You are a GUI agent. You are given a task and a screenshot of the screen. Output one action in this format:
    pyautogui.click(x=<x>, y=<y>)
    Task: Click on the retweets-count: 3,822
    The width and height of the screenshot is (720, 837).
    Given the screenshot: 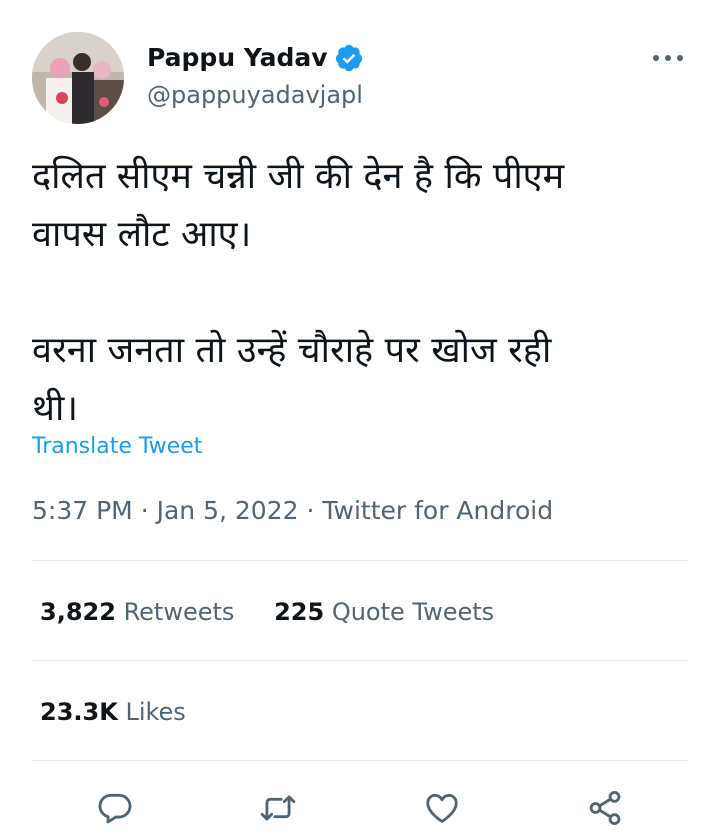 What is the action you would take?
    pyautogui.click(x=78, y=612)
    